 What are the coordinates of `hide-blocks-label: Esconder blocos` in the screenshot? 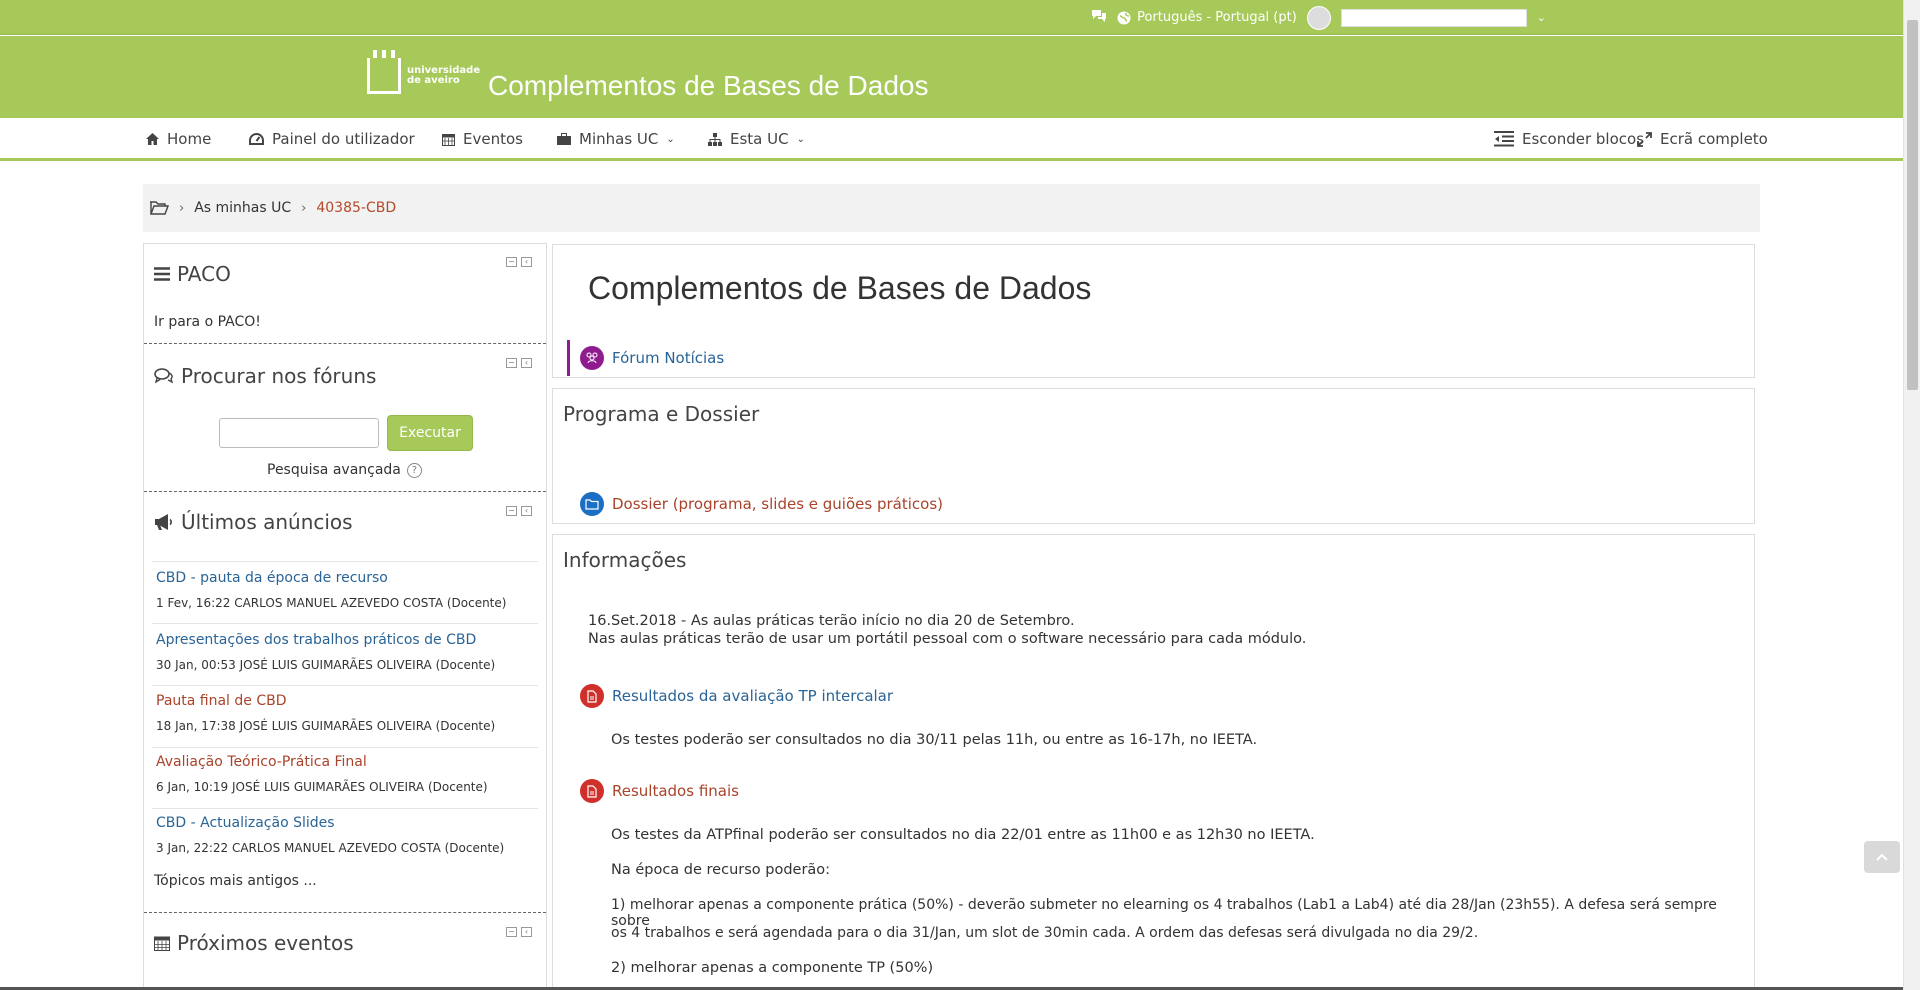 It's located at (1583, 139).